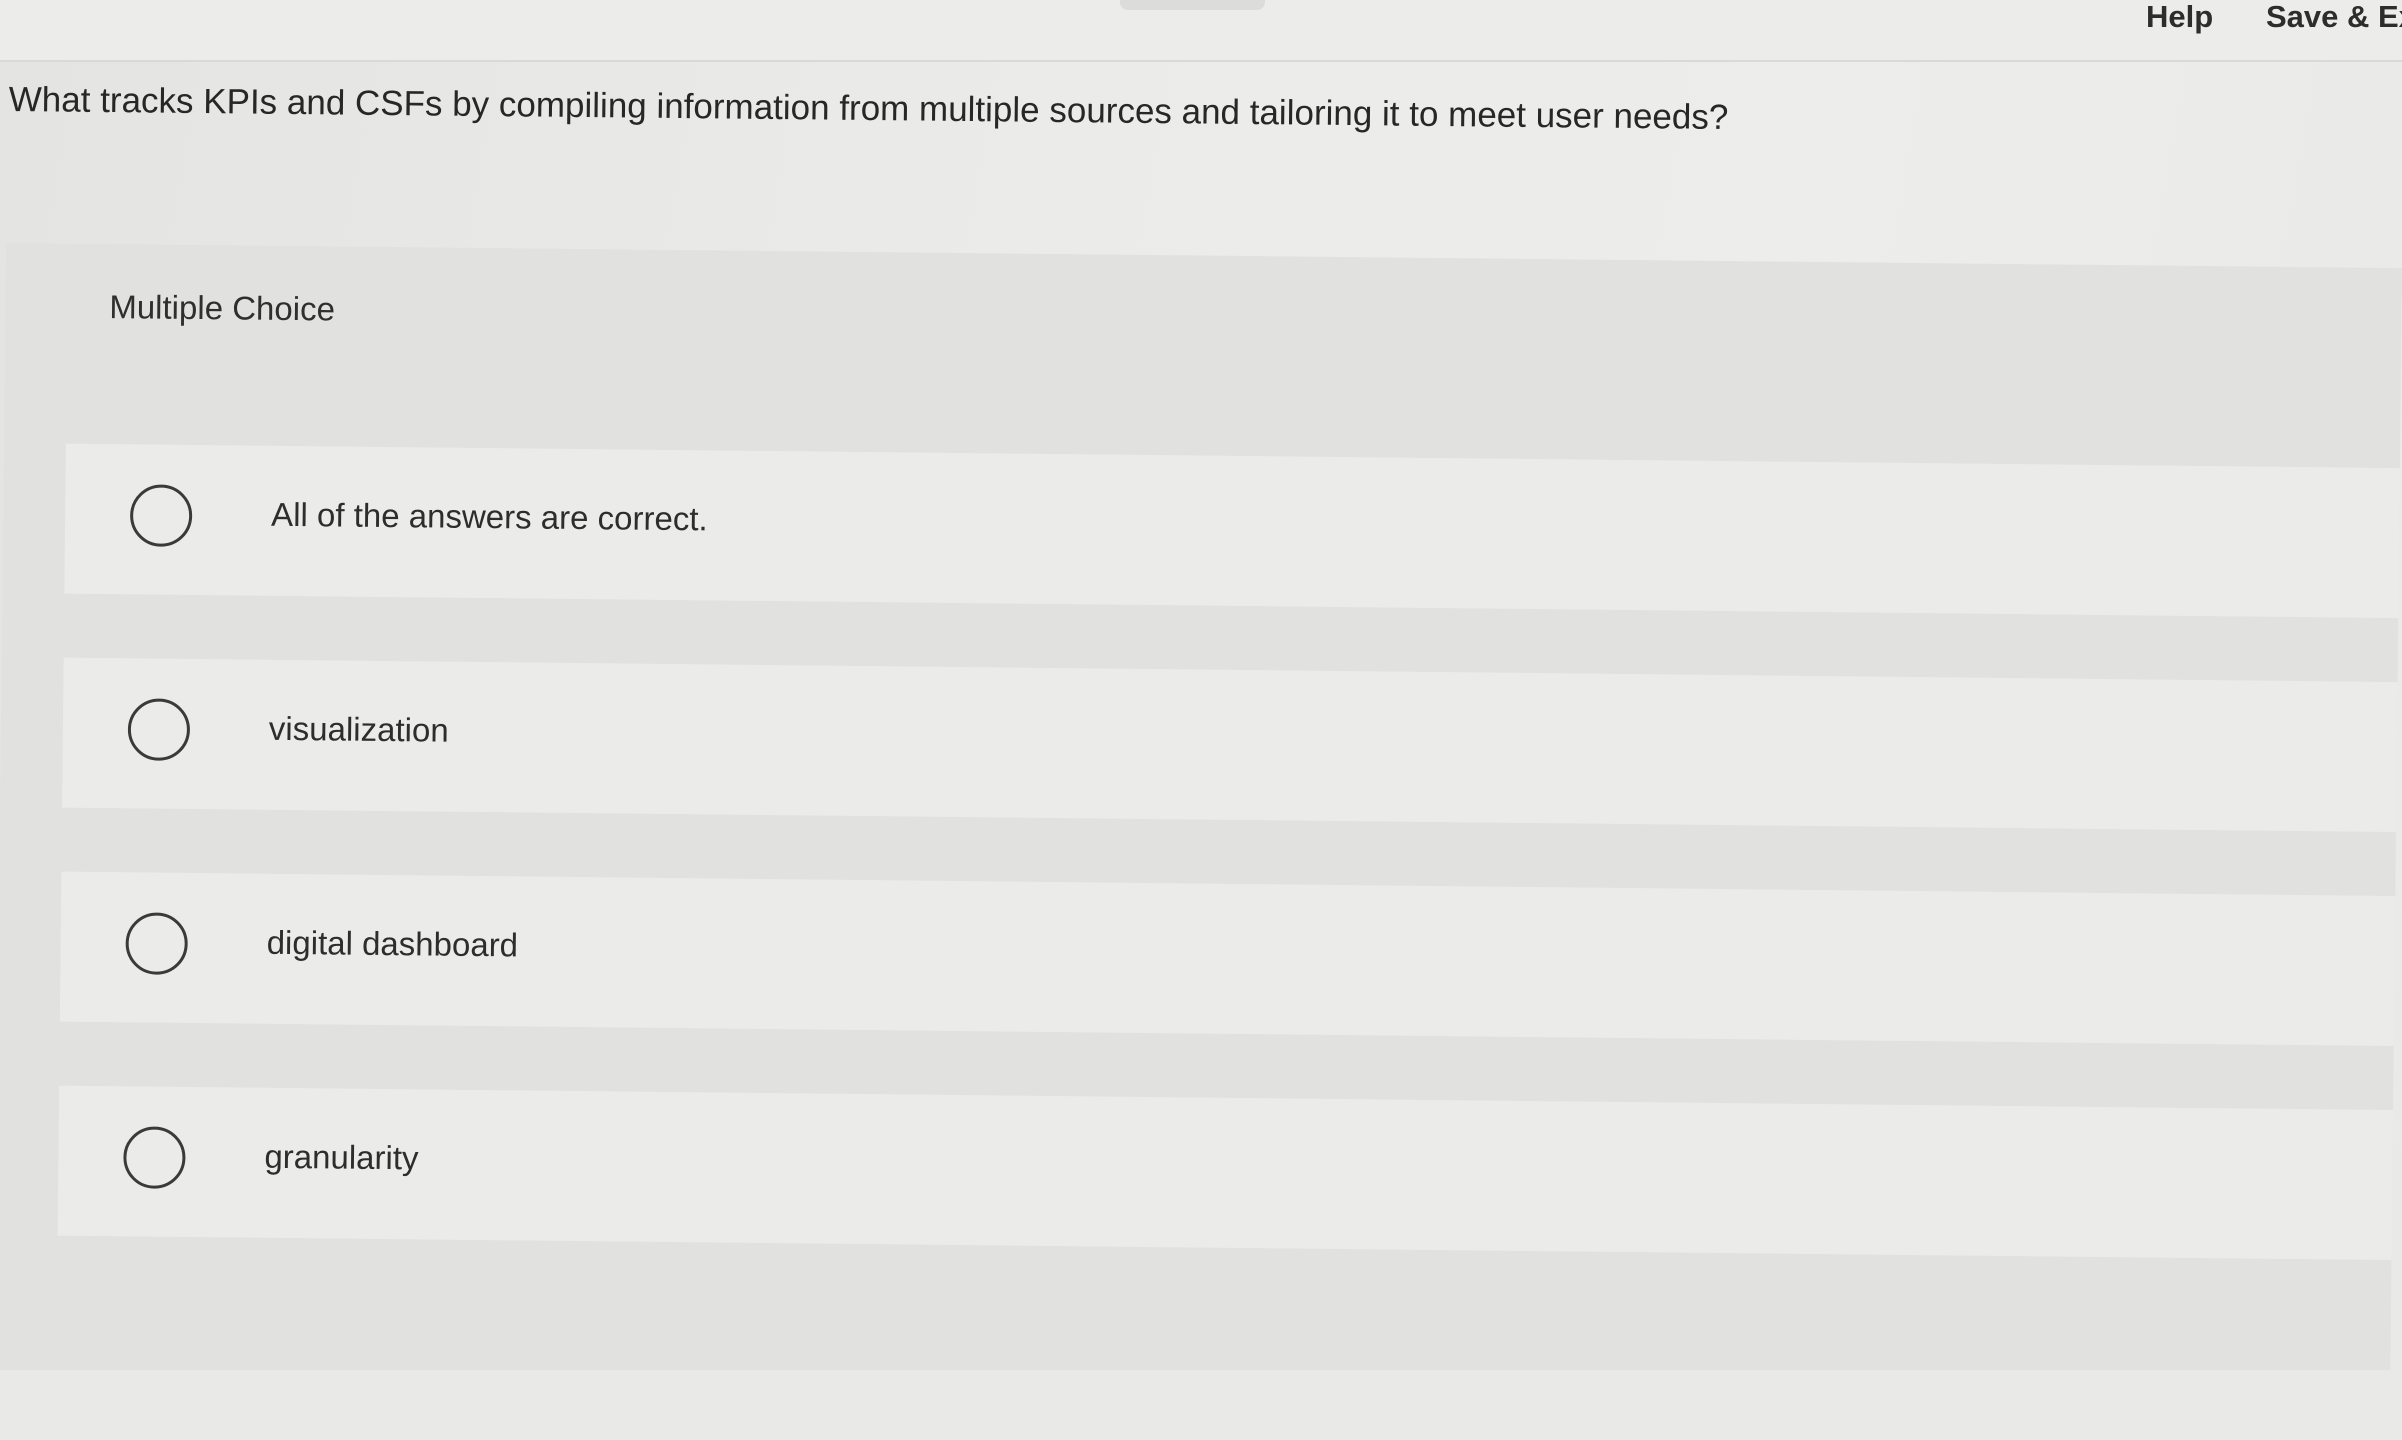 The height and width of the screenshot is (1440, 2402). What do you see at coordinates (1192, 5) in the screenshot?
I see `top-tab-decoration` at bounding box center [1192, 5].